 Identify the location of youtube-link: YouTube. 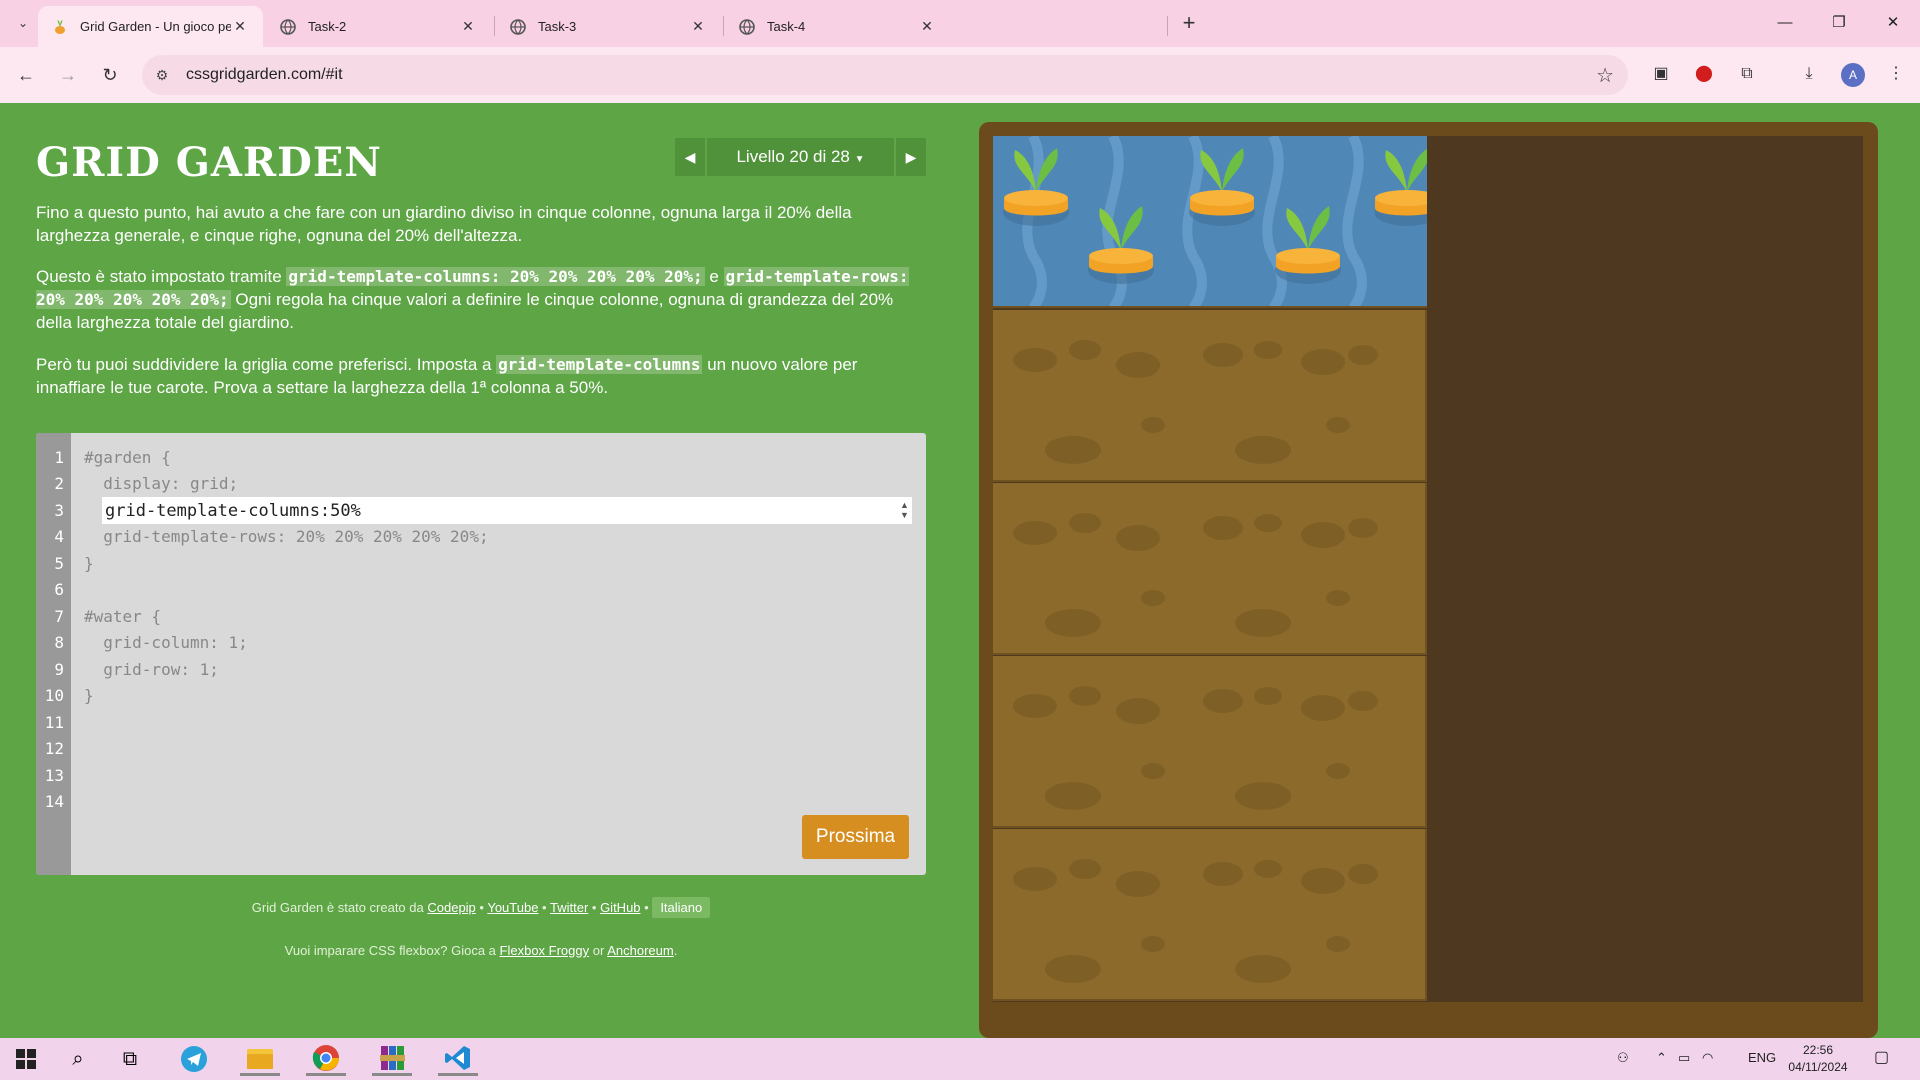
(512, 907).